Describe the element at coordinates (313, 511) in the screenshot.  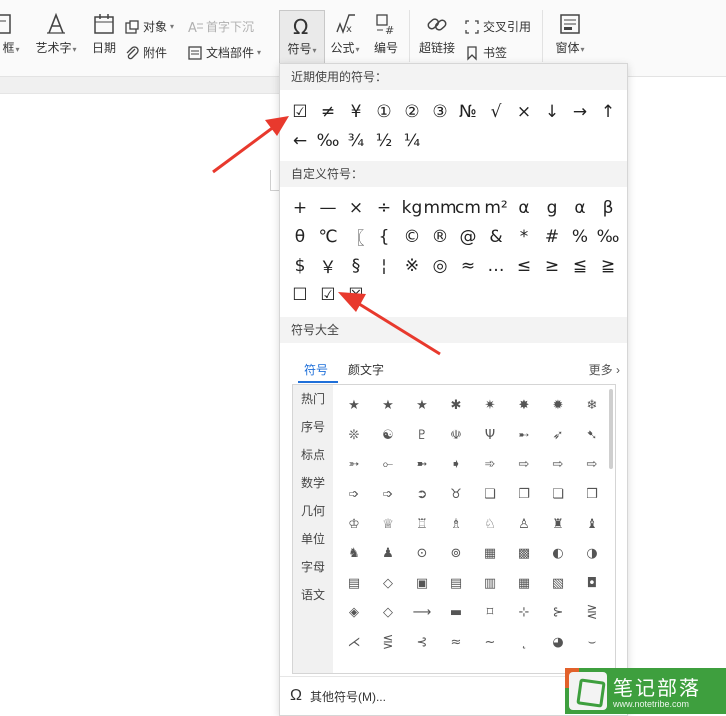
I see `category-item: 几何` at that location.